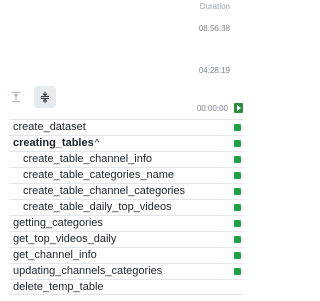 The width and height of the screenshot is (320, 301). What do you see at coordinates (104, 191) in the screenshot?
I see `task-label: create_table_channel_categories` at bounding box center [104, 191].